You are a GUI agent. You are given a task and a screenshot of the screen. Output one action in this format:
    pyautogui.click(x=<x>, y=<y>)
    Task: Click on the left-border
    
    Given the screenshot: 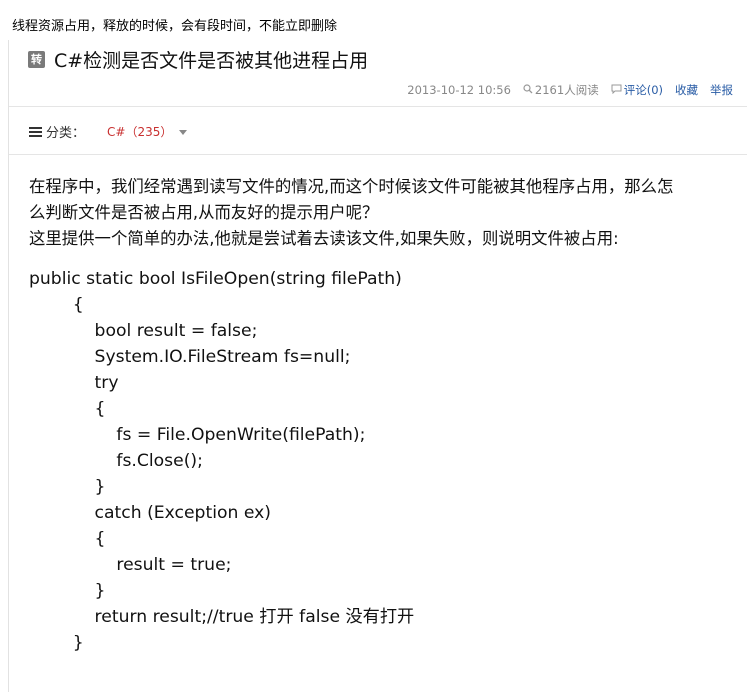 What is the action you would take?
    pyautogui.click(x=8, y=366)
    